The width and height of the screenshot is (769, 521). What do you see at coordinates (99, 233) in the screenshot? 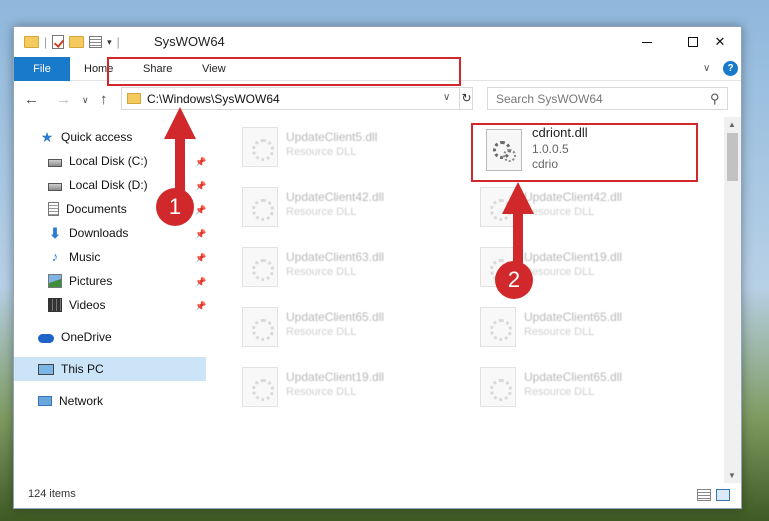
I see `sidebar-item-label: Downloads` at bounding box center [99, 233].